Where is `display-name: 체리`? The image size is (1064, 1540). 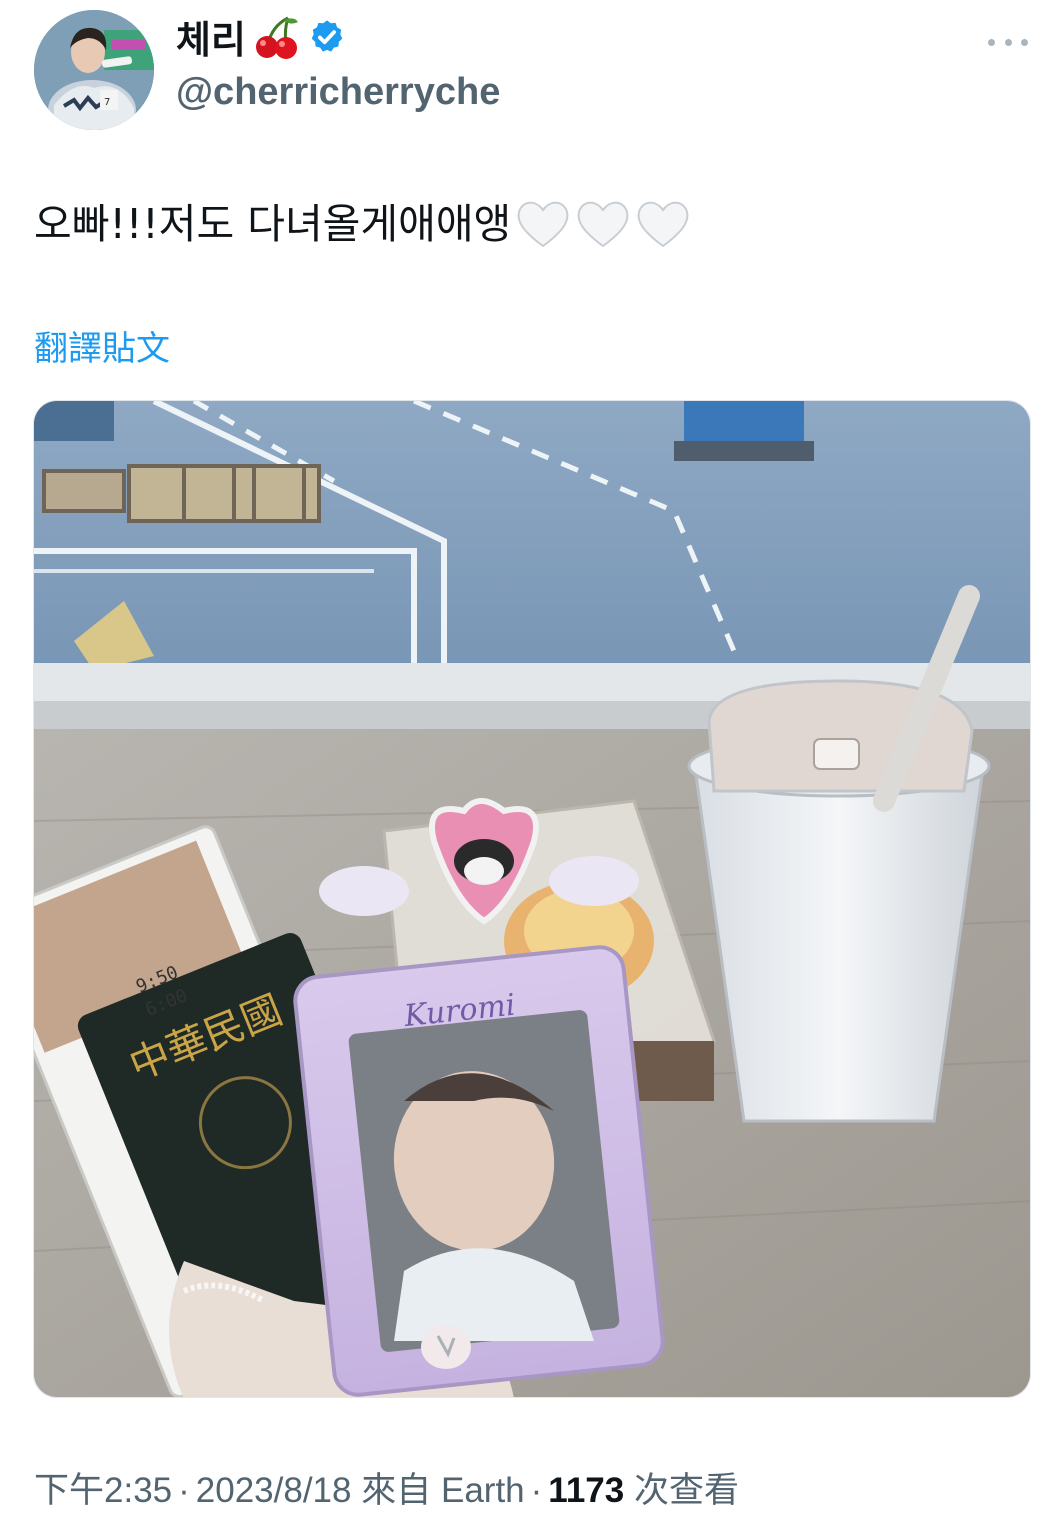 display-name: 체리 is located at coordinates (211, 40).